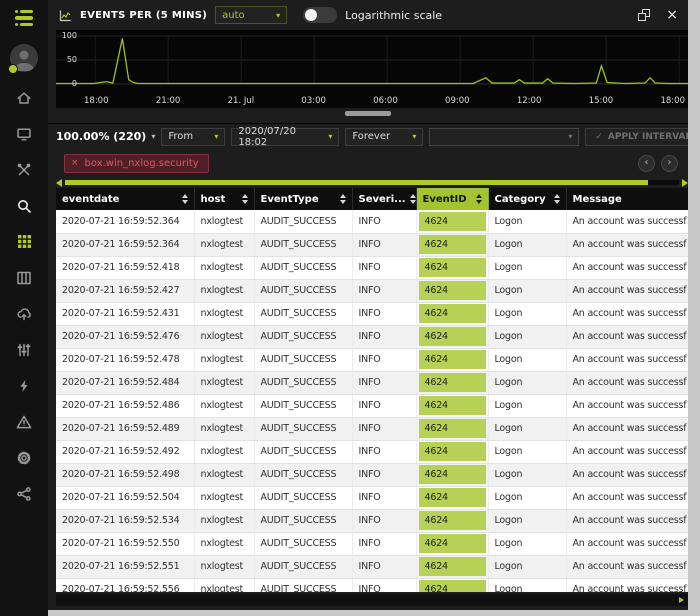  I want to click on col-header-category: Category, so click(527, 199).